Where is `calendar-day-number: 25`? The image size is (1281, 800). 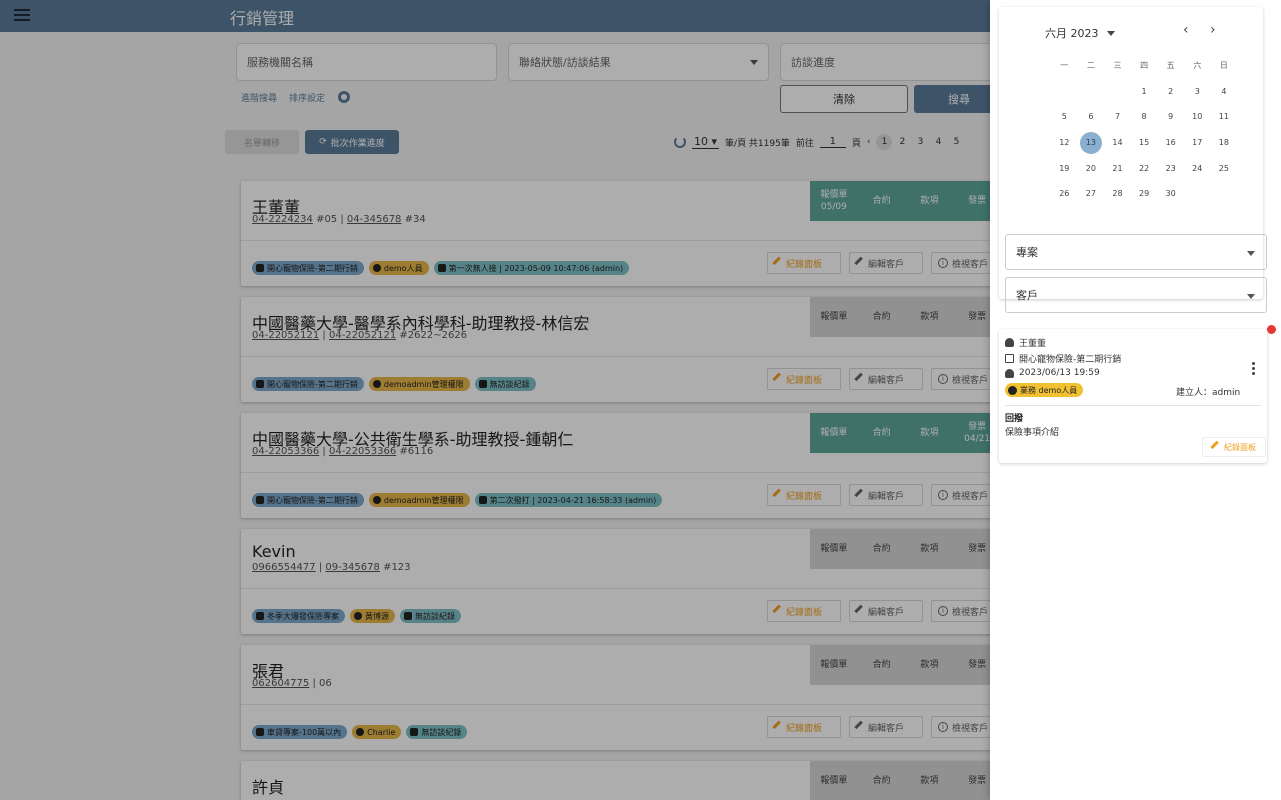 calendar-day-number: 25 is located at coordinates (1223, 168).